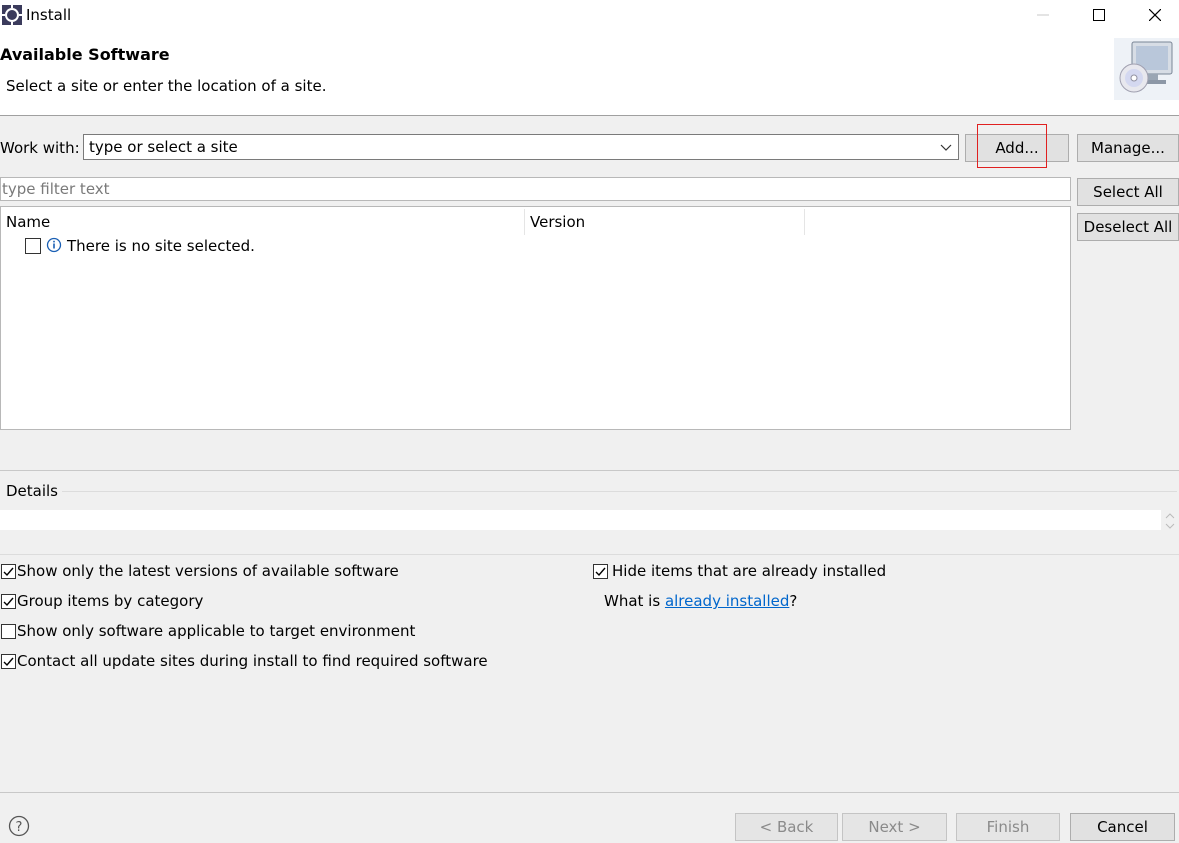 This screenshot has width=1179, height=843. What do you see at coordinates (28, 222) in the screenshot?
I see `column-header-name: Name` at bounding box center [28, 222].